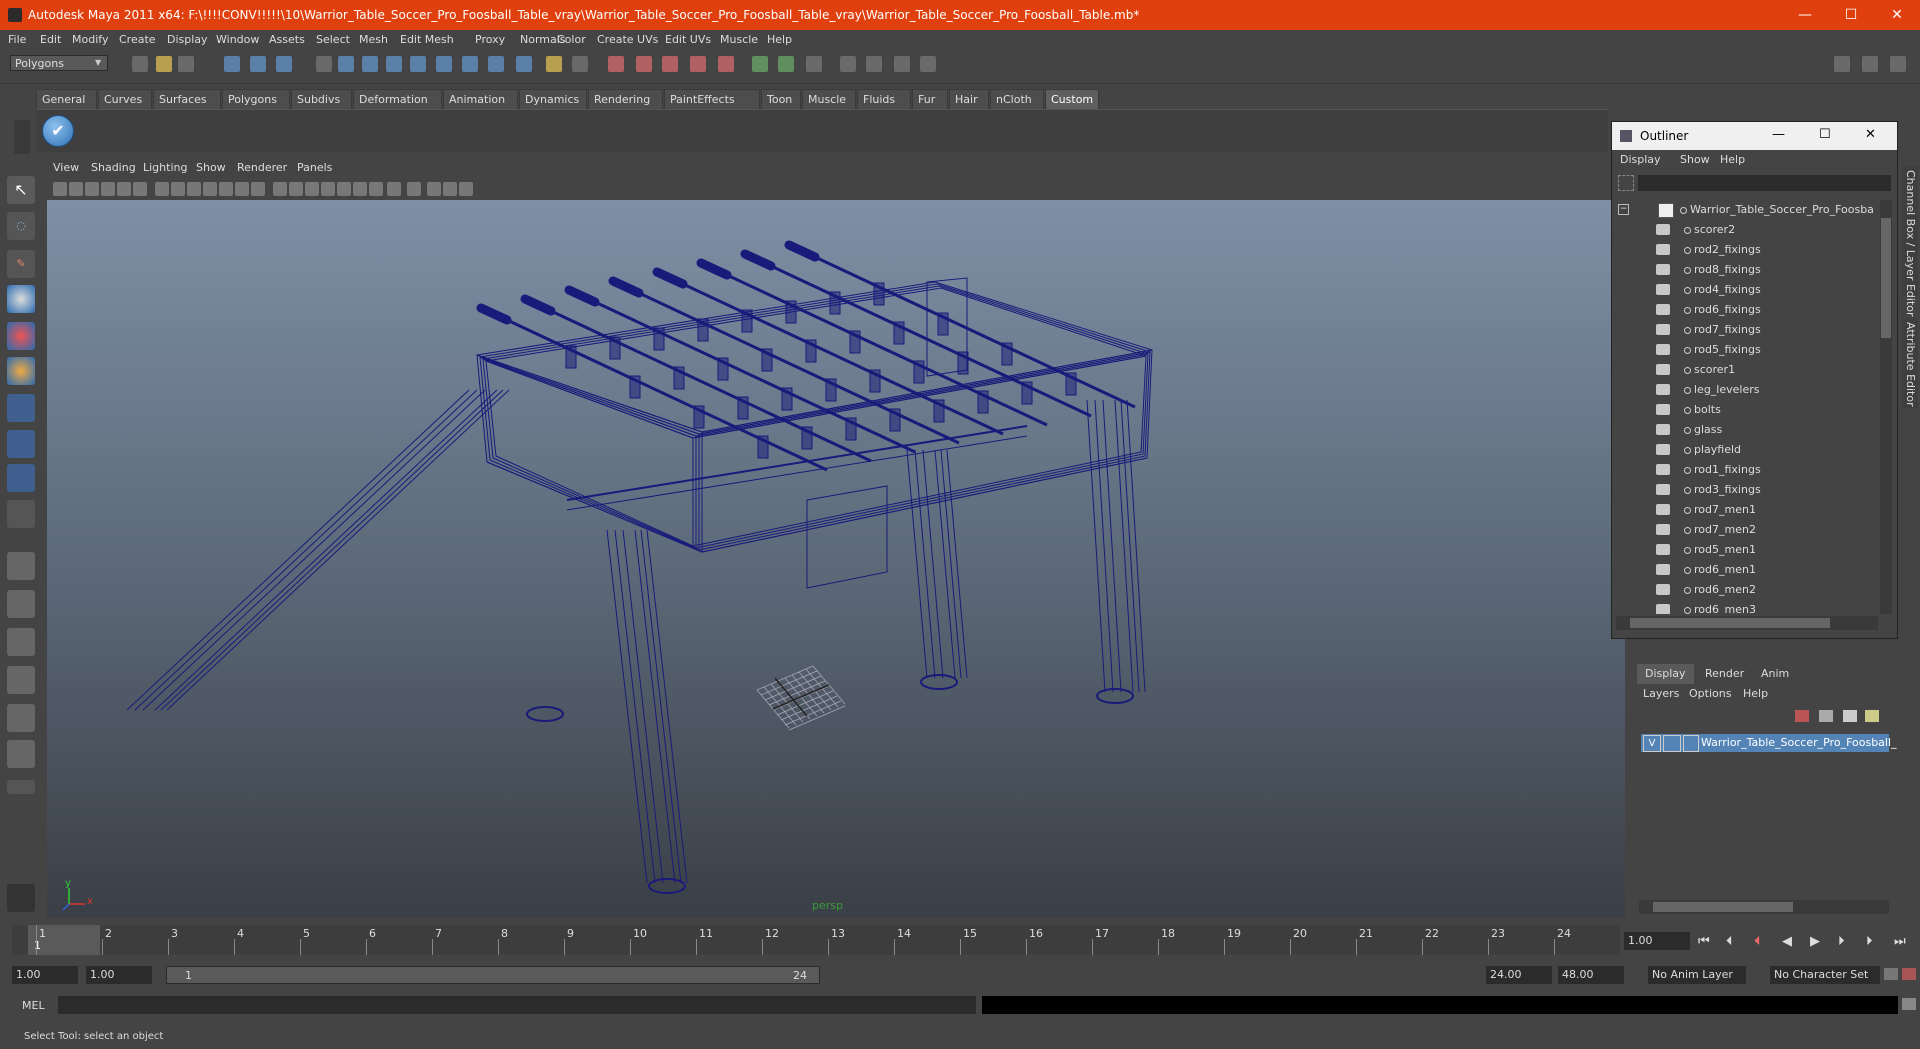 This screenshot has width=1920, height=1049. What do you see at coordinates (1640, 159) in the screenshot?
I see `outliner-menu-display: Display` at bounding box center [1640, 159].